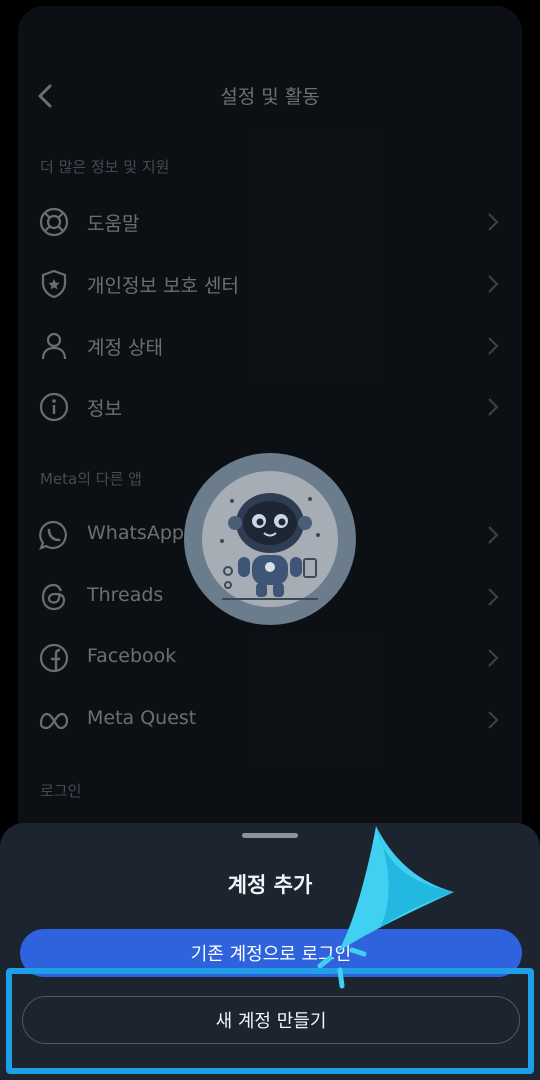  I want to click on sheet-drag-handle, so click(270, 835).